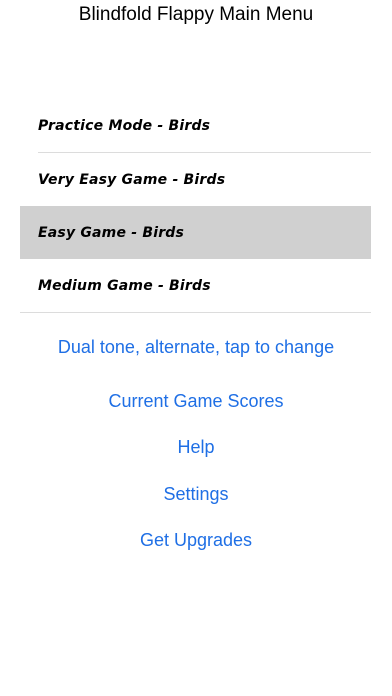 The image size is (392, 696). What do you see at coordinates (196, 494) in the screenshot?
I see `settings-button: Settings` at bounding box center [196, 494].